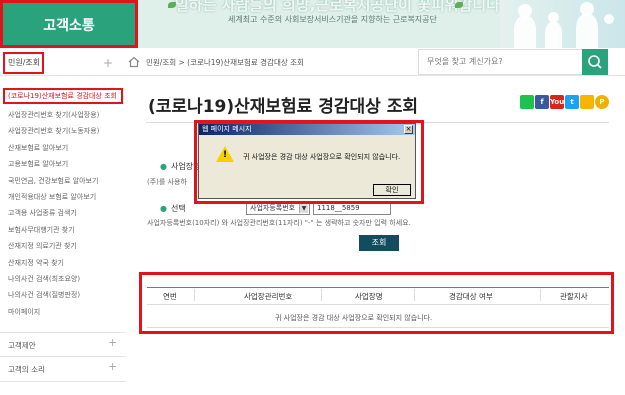  I want to click on sidebar-item: 사업장관리번호 찾기(사업장용), so click(53, 115).